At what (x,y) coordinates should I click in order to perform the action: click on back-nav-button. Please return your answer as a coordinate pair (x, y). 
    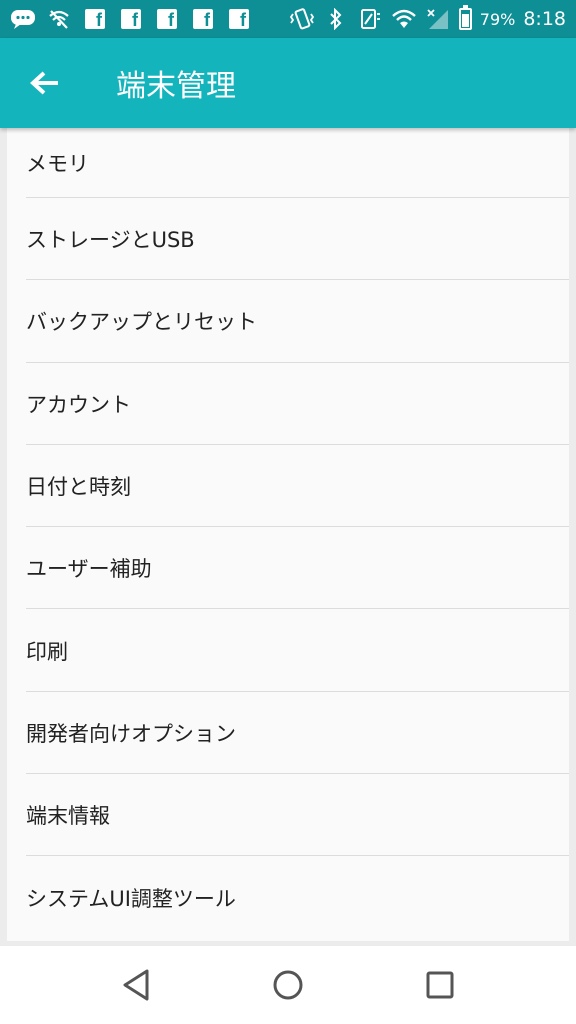
    Looking at the image, I should click on (136, 985).